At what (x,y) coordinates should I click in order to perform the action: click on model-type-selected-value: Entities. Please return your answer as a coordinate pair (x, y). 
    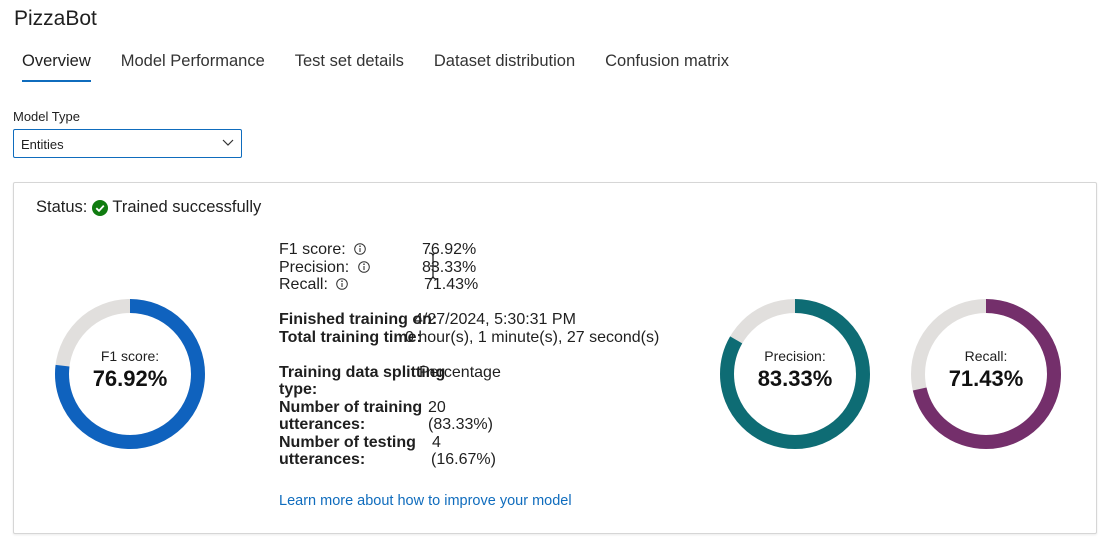
    Looking at the image, I should click on (42, 144).